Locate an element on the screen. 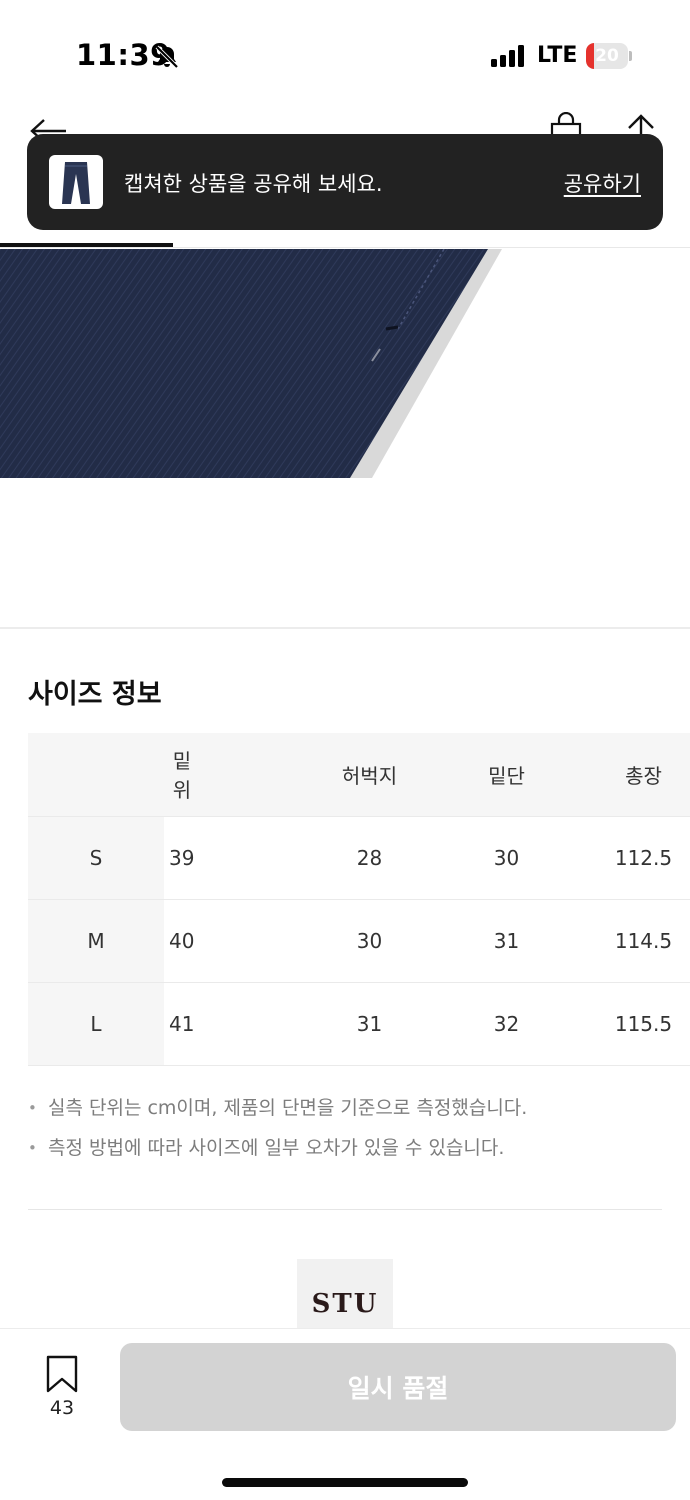 Image resolution: width=690 pixels, height=1500 pixels. soldout-button: 일시 품절 is located at coordinates (398, 1387).